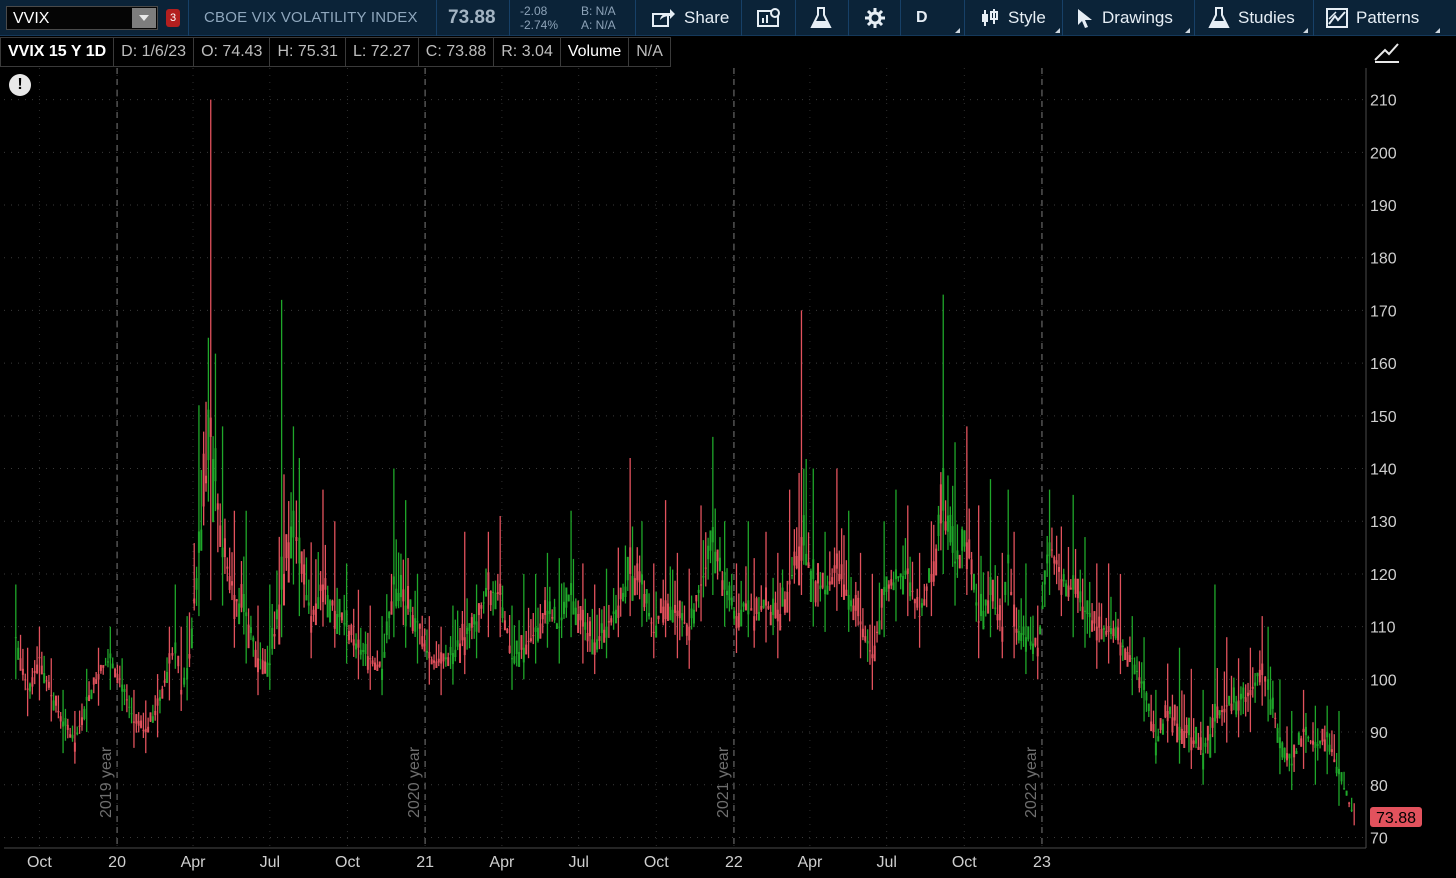 The width and height of the screenshot is (1456, 878). I want to click on year-marker-label: 2022 year, so click(1031, 782).